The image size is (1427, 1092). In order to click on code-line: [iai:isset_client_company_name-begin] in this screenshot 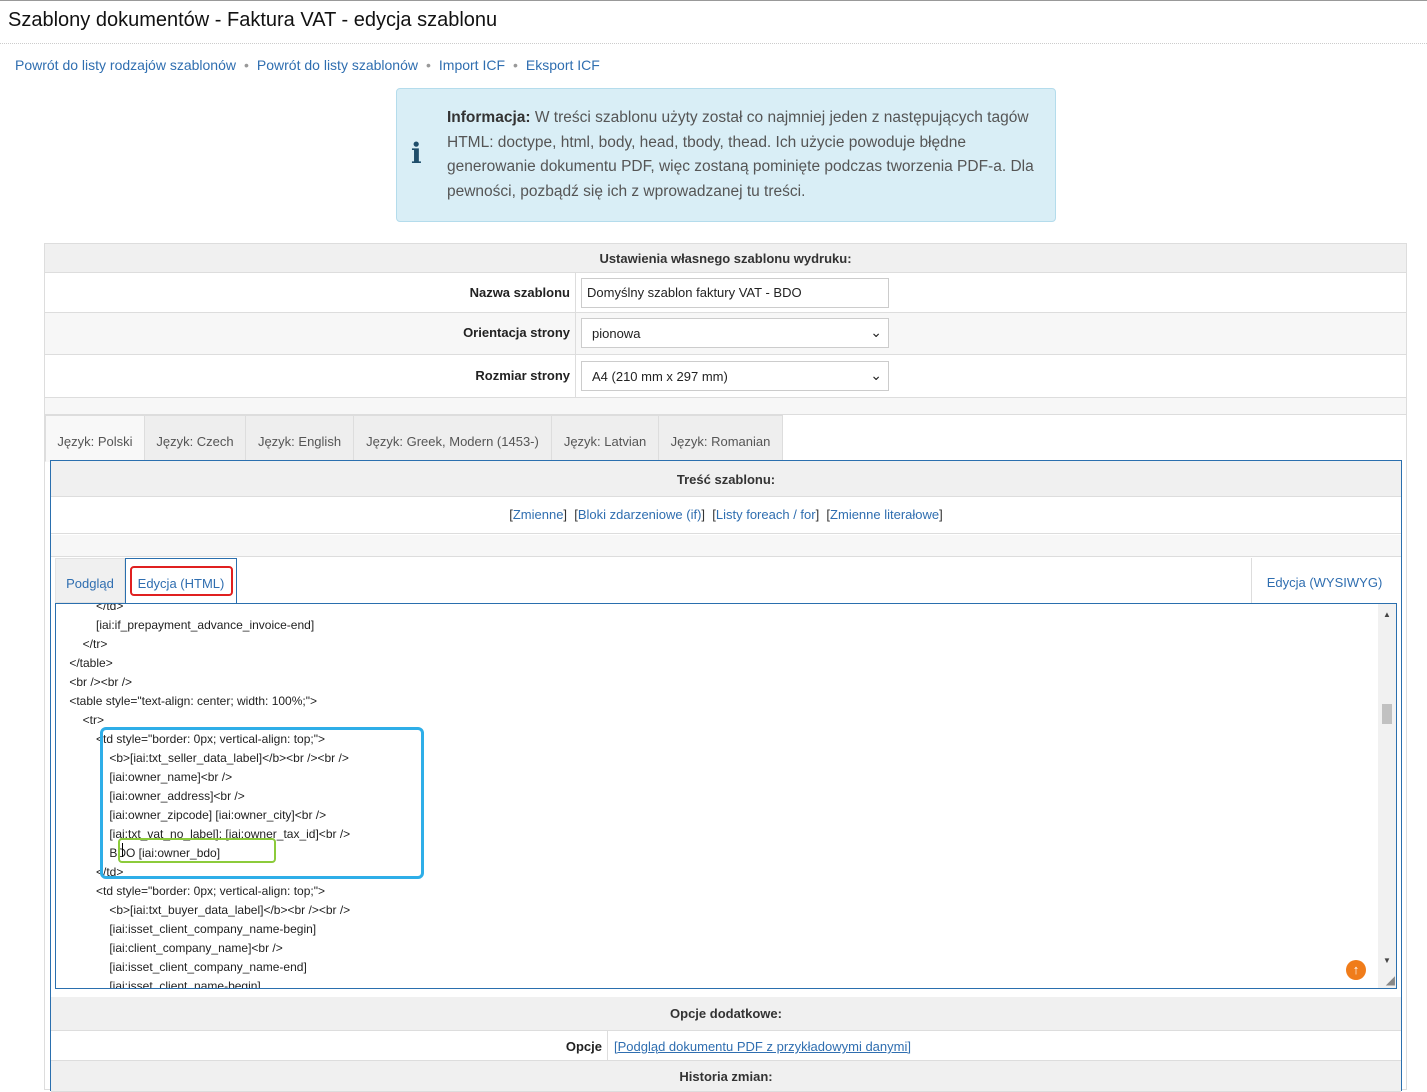, I will do `click(186, 929)`.